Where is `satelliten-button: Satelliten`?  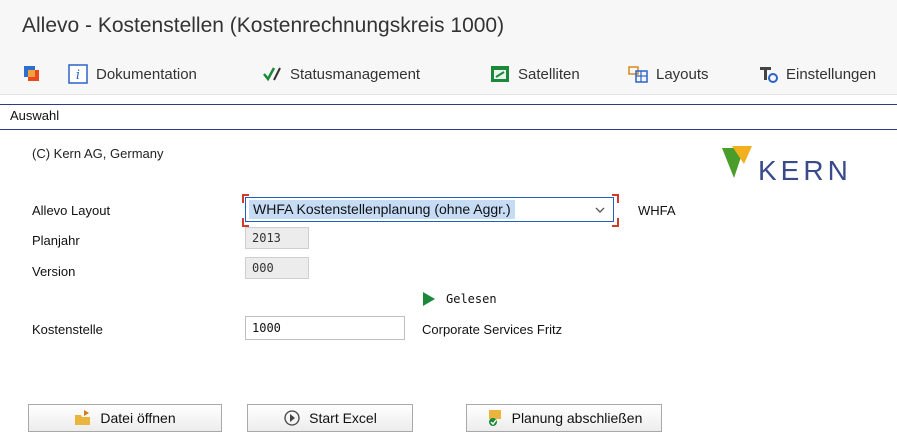 satelliten-button: Satelliten is located at coordinates (535, 74).